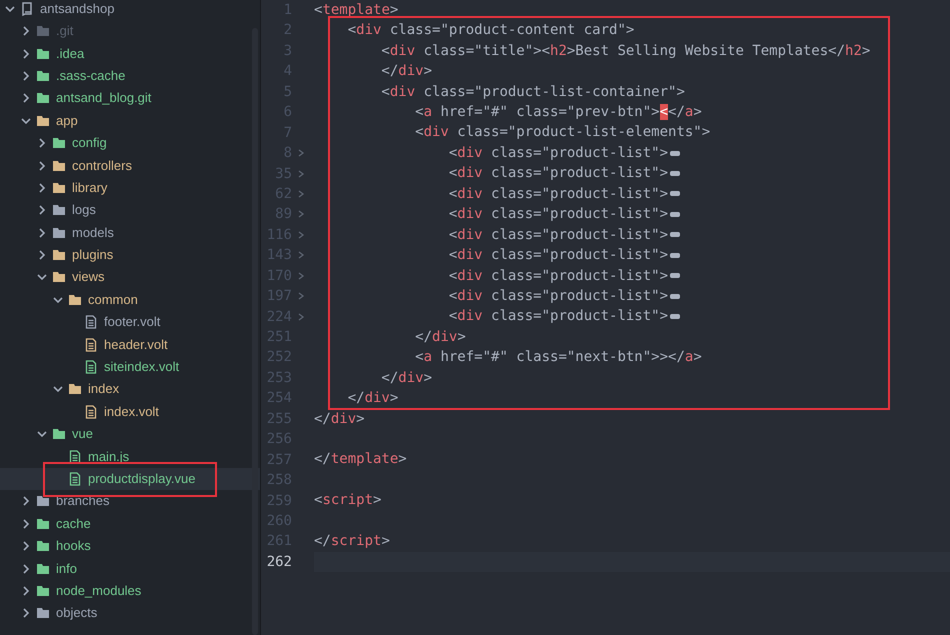 This screenshot has height=635, width=950. I want to click on code-line: <script>, so click(348, 500).